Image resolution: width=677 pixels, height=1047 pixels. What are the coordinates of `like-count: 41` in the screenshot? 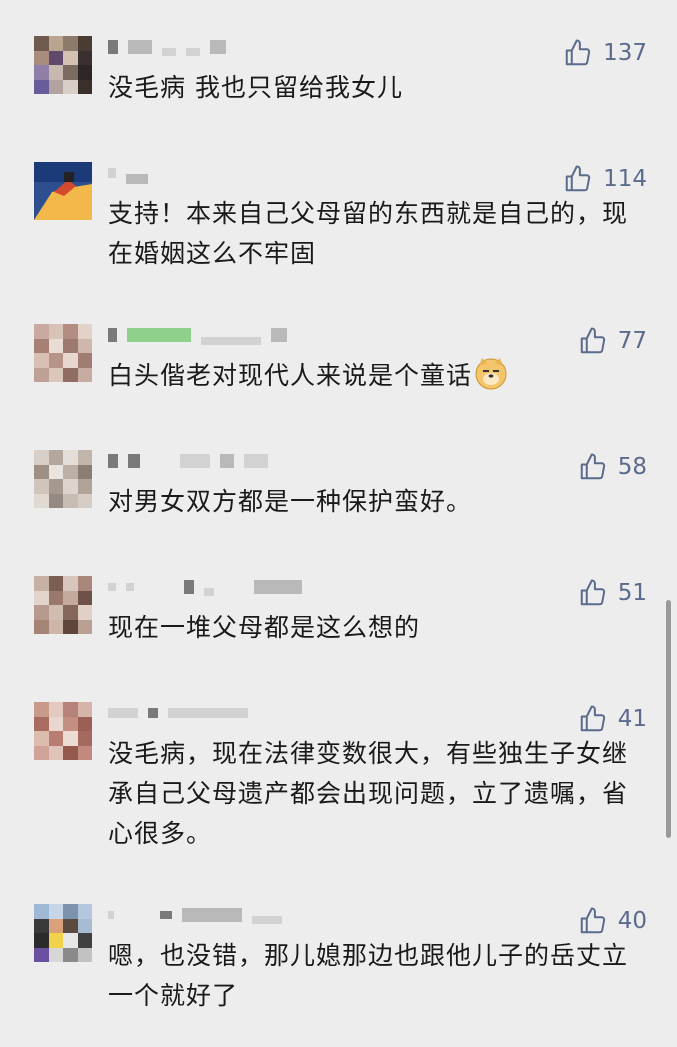 It's located at (632, 719).